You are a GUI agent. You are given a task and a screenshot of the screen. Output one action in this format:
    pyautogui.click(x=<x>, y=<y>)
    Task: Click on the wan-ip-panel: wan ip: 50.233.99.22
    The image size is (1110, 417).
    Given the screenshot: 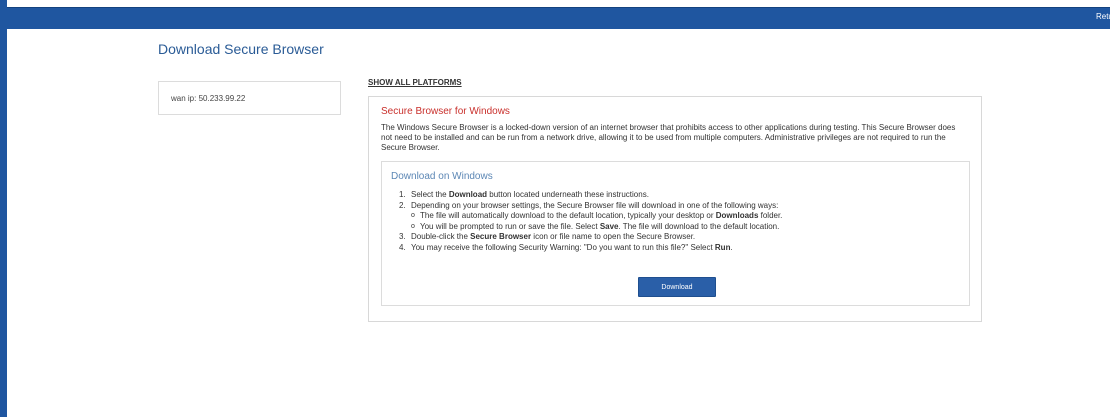 What is the action you would take?
    pyautogui.click(x=249, y=98)
    